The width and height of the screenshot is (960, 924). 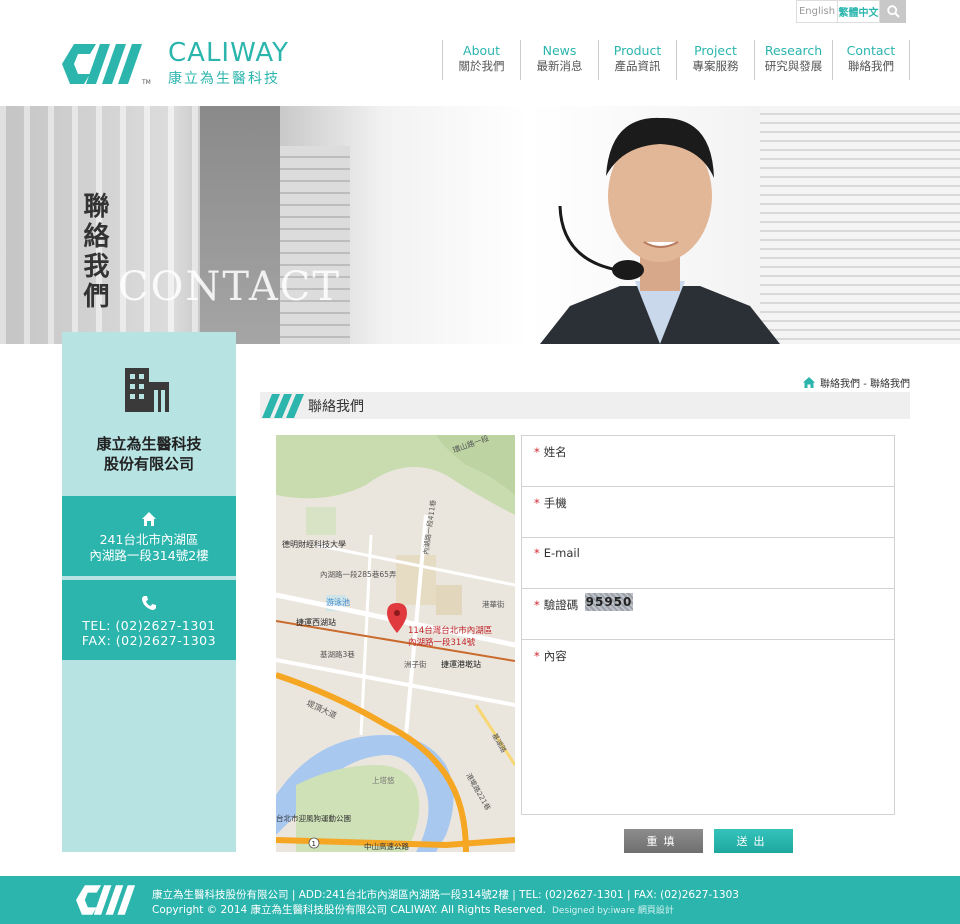 I want to click on map-label-alley: 基湖路3巷, so click(x=337, y=654).